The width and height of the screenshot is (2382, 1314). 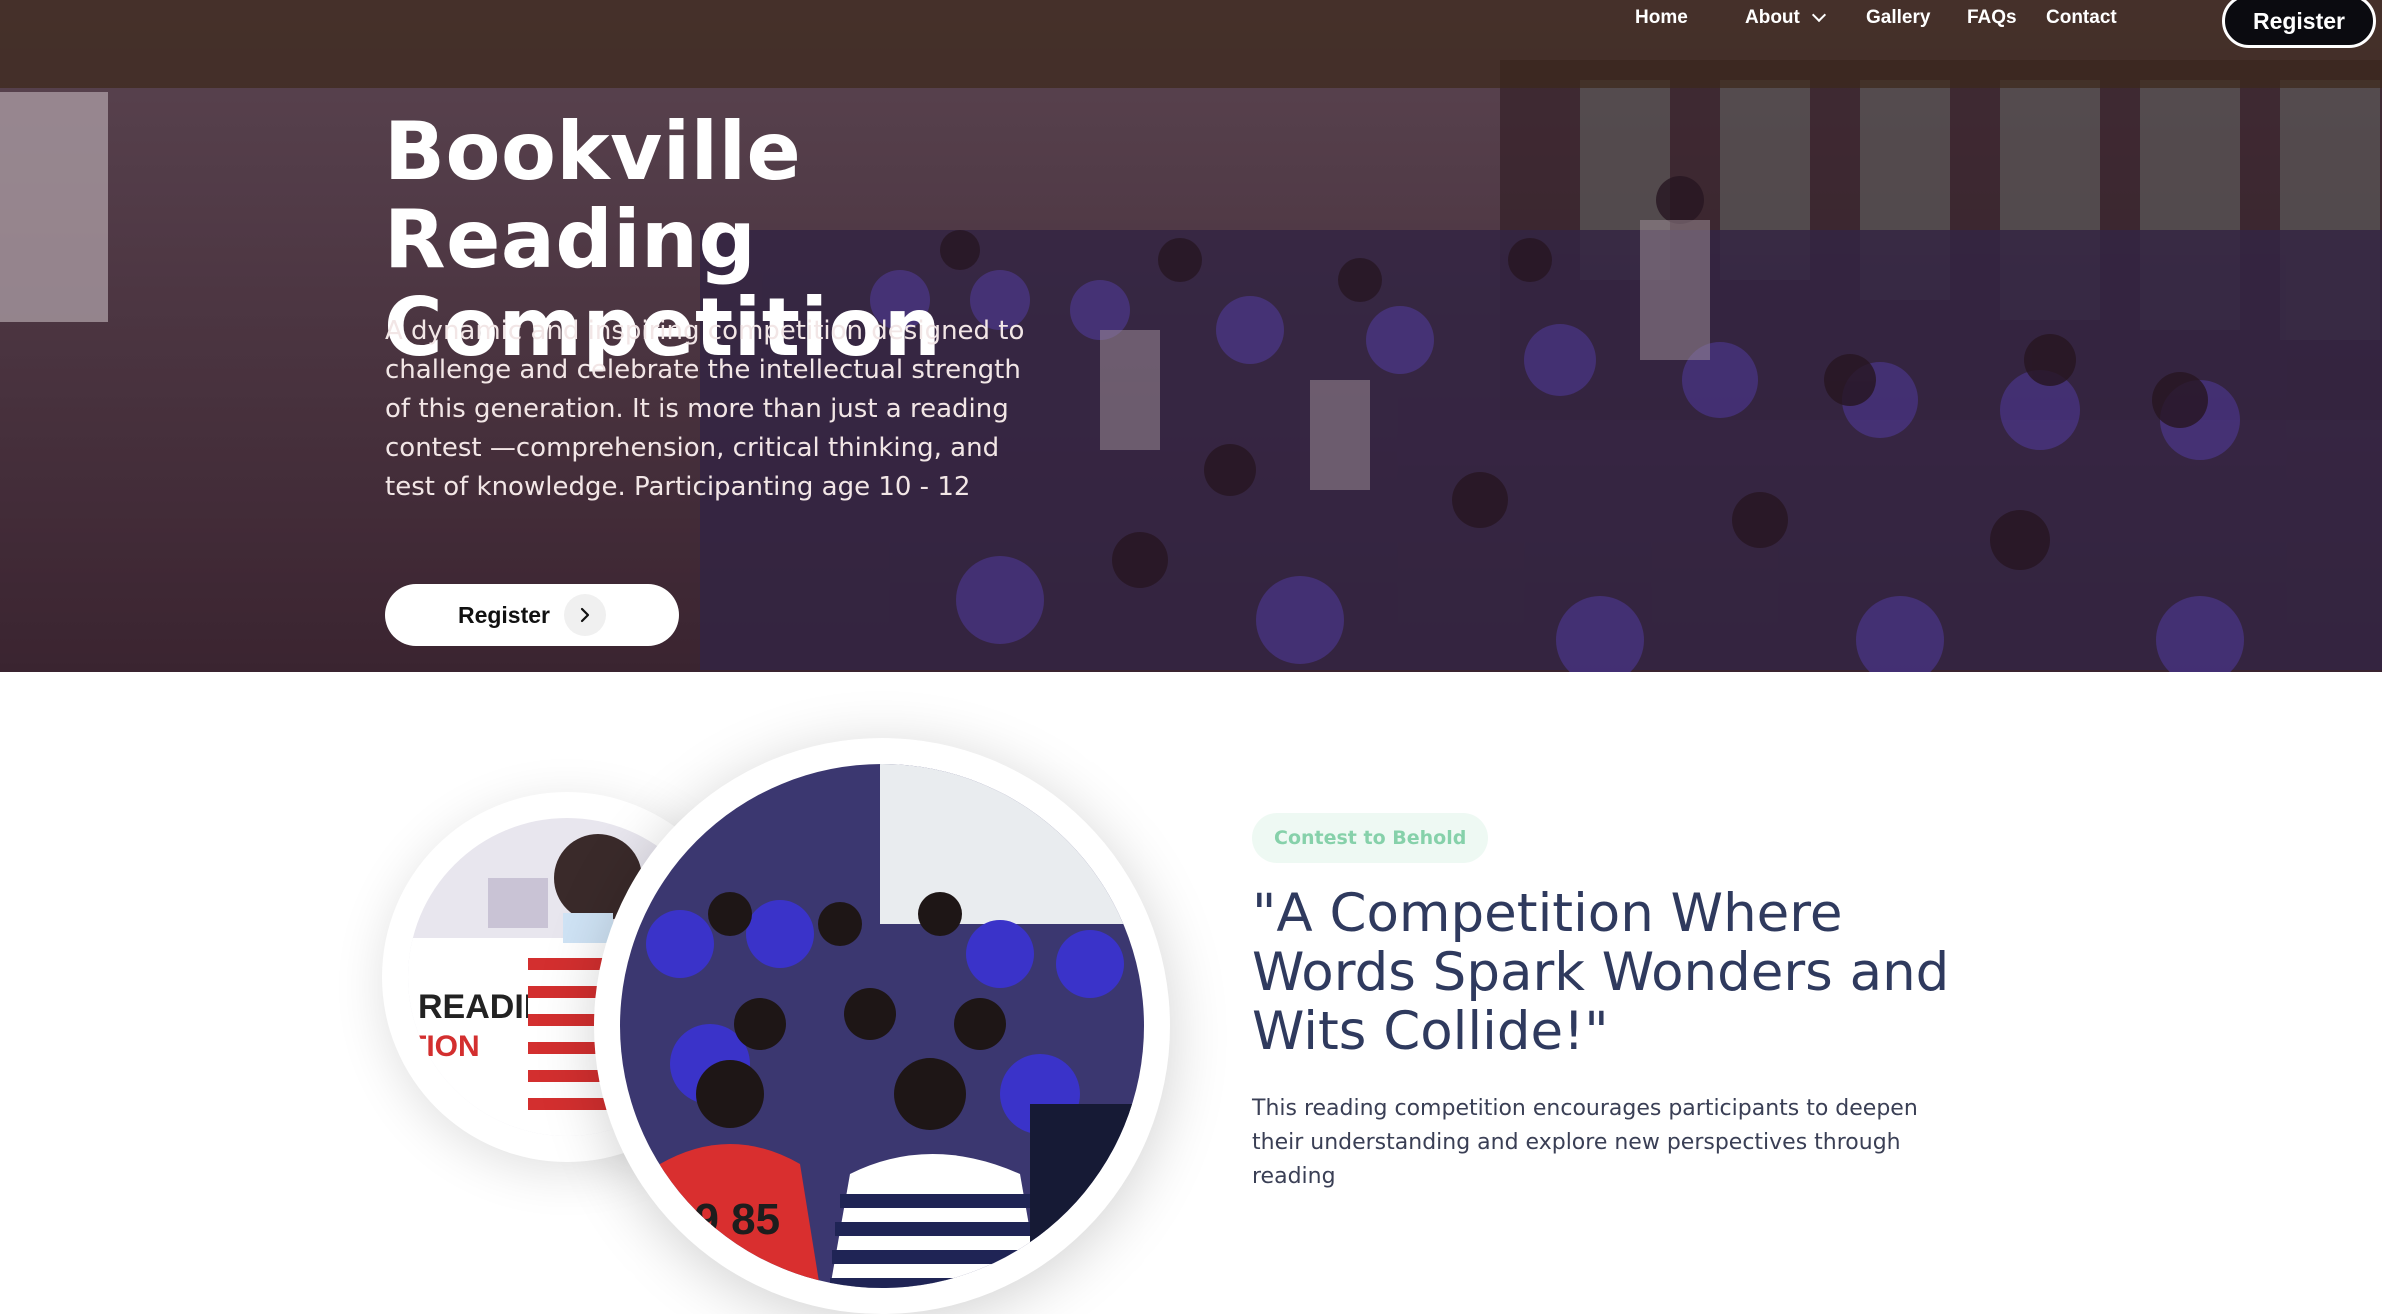 I want to click on nav-about: About, so click(x=1785, y=18).